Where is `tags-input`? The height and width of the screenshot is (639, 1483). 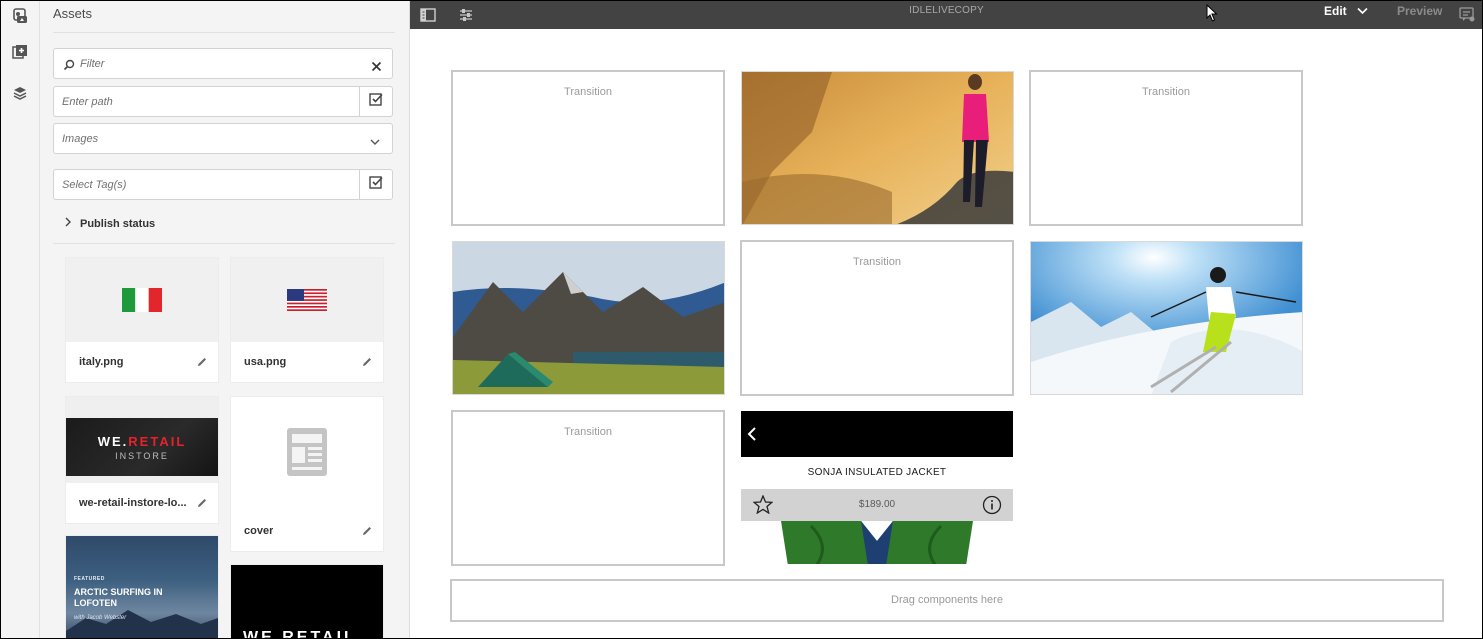
tags-input is located at coordinates (207, 185).